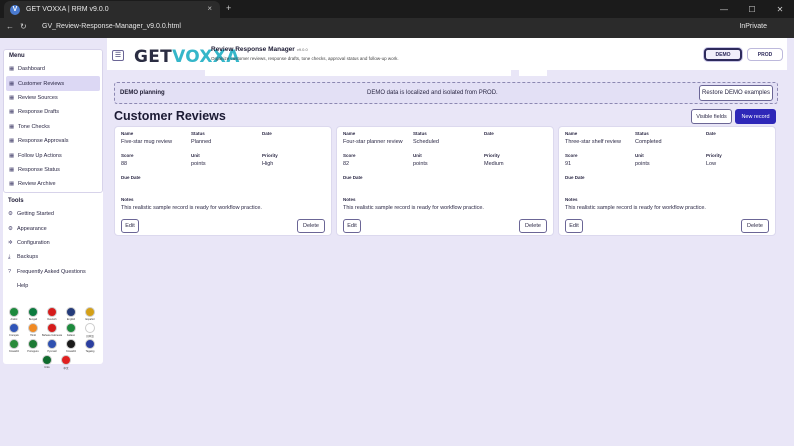 Image resolution: width=794 pixels, height=446 pixels. Describe the element at coordinates (780, 9) in the screenshot. I see `close-window-icon: ✕` at that location.